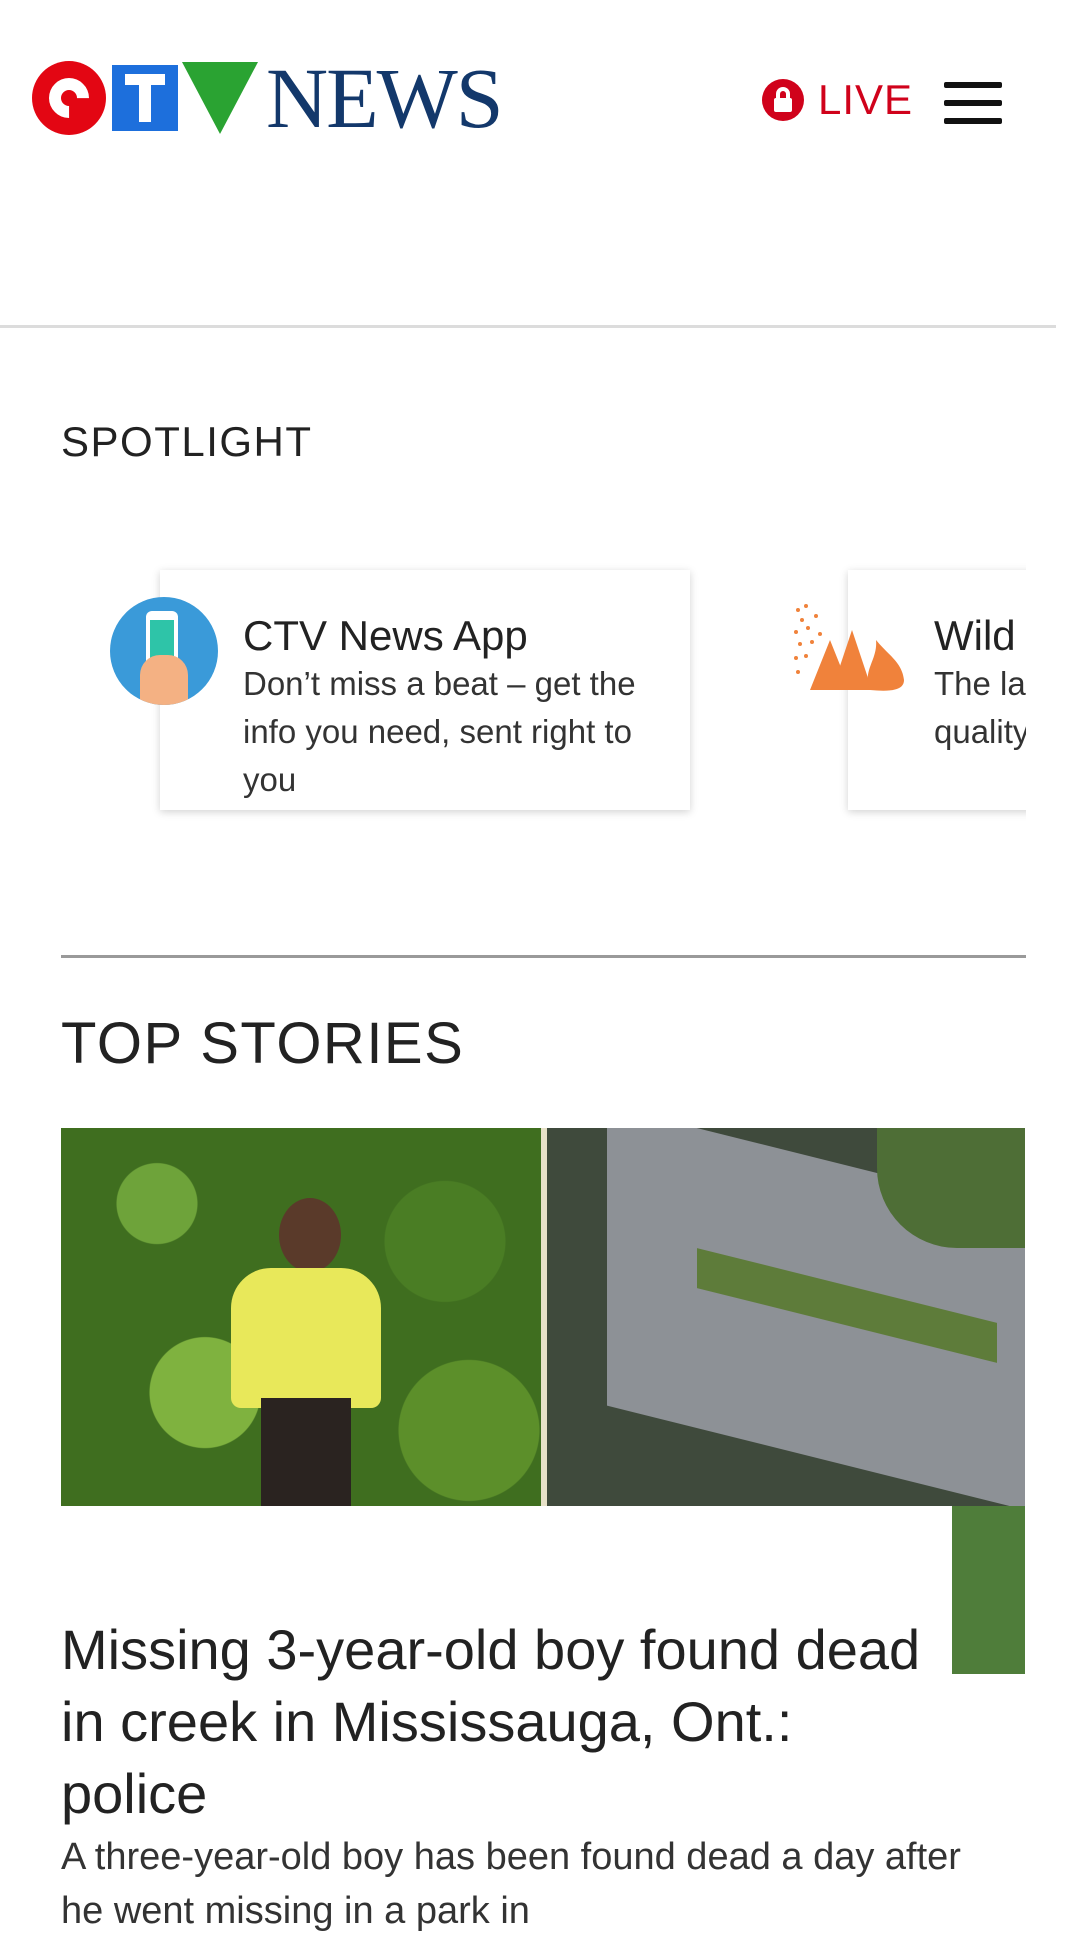 Image resolution: width=1080 pixels, height=1938 pixels. What do you see at coordinates (543, 956) in the screenshot?
I see `section-divider` at bounding box center [543, 956].